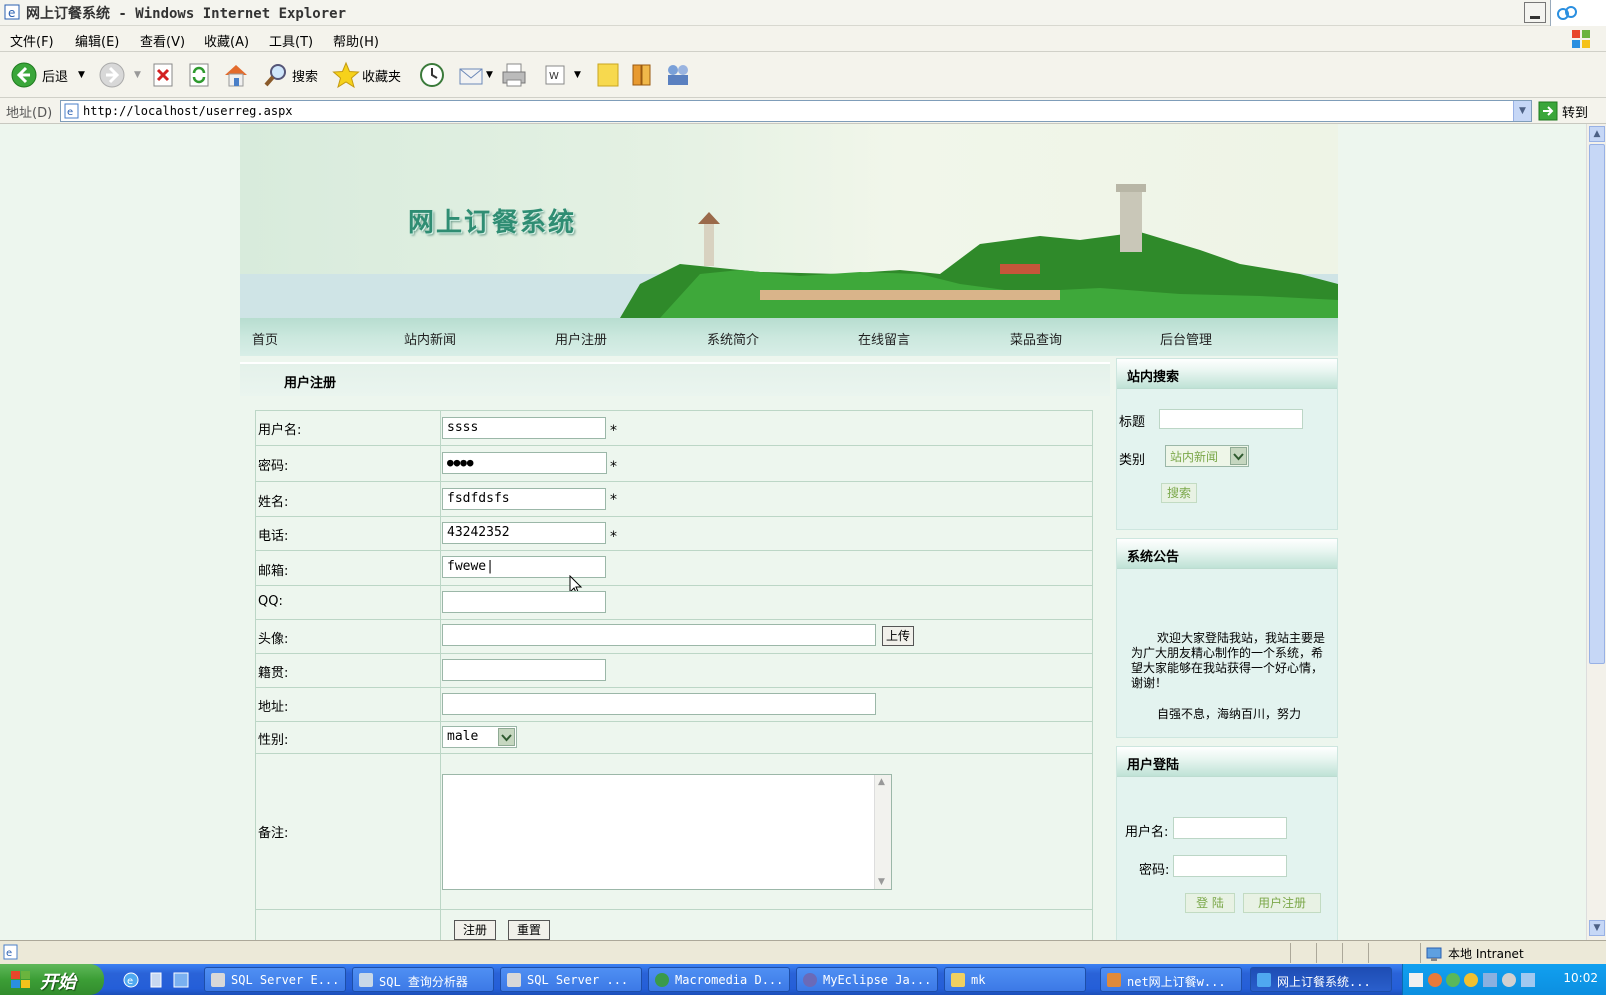  I want to click on gender-select: male, so click(479, 737).